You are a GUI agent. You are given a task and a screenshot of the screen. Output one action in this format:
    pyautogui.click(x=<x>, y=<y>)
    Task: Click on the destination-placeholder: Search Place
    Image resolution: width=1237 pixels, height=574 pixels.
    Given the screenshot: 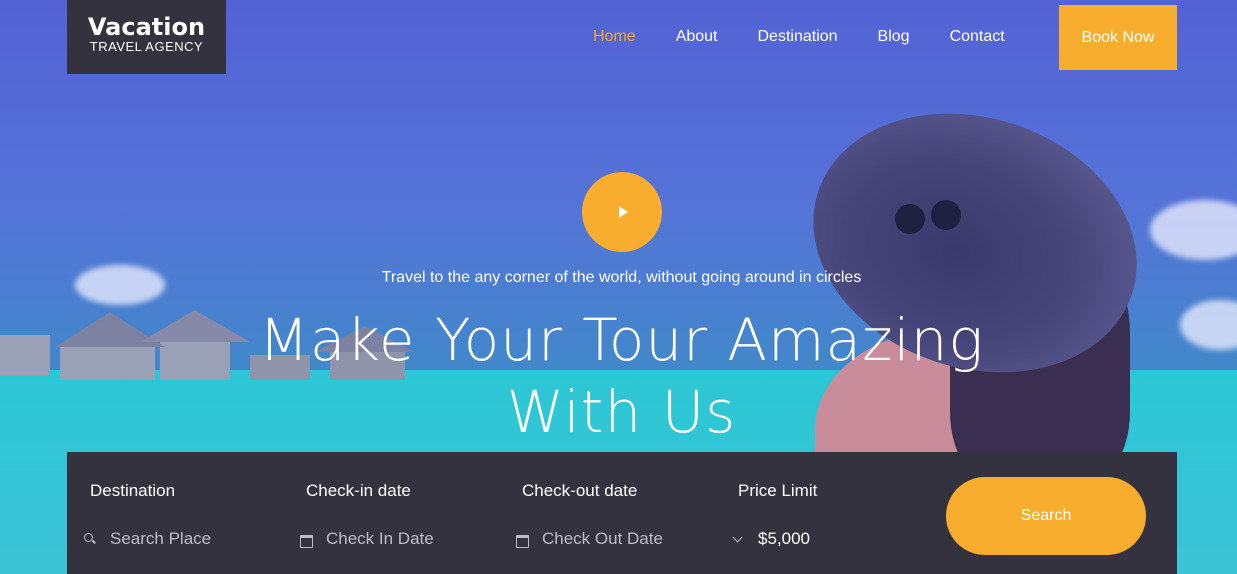 What is the action you would take?
    pyautogui.click(x=161, y=538)
    